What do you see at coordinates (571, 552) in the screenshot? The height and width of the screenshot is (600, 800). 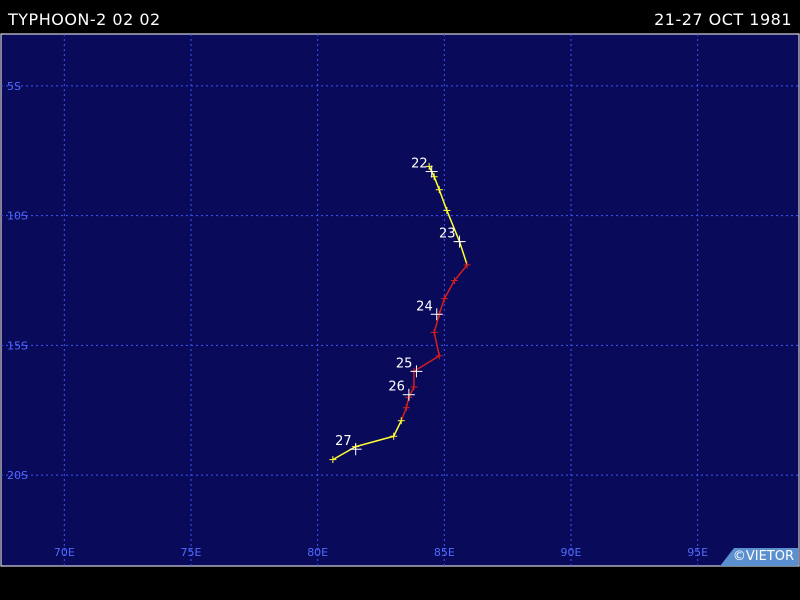 I see `lon-tick-label: 90E` at bounding box center [571, 552].